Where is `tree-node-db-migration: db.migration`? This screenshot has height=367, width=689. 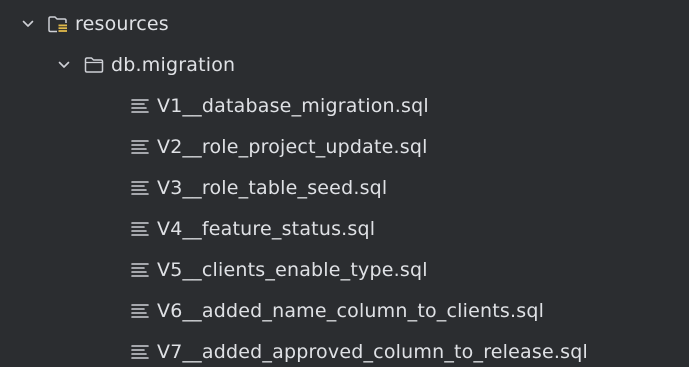
tree-node-db-migration: db.migration is located at coordinates (344, 64).